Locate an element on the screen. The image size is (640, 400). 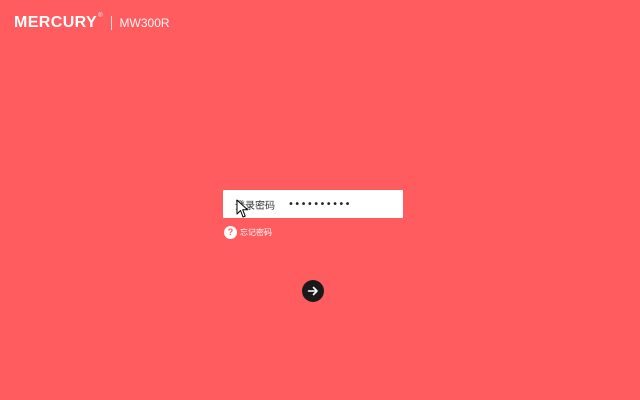
header-divider is located at coordinates (111, 23).